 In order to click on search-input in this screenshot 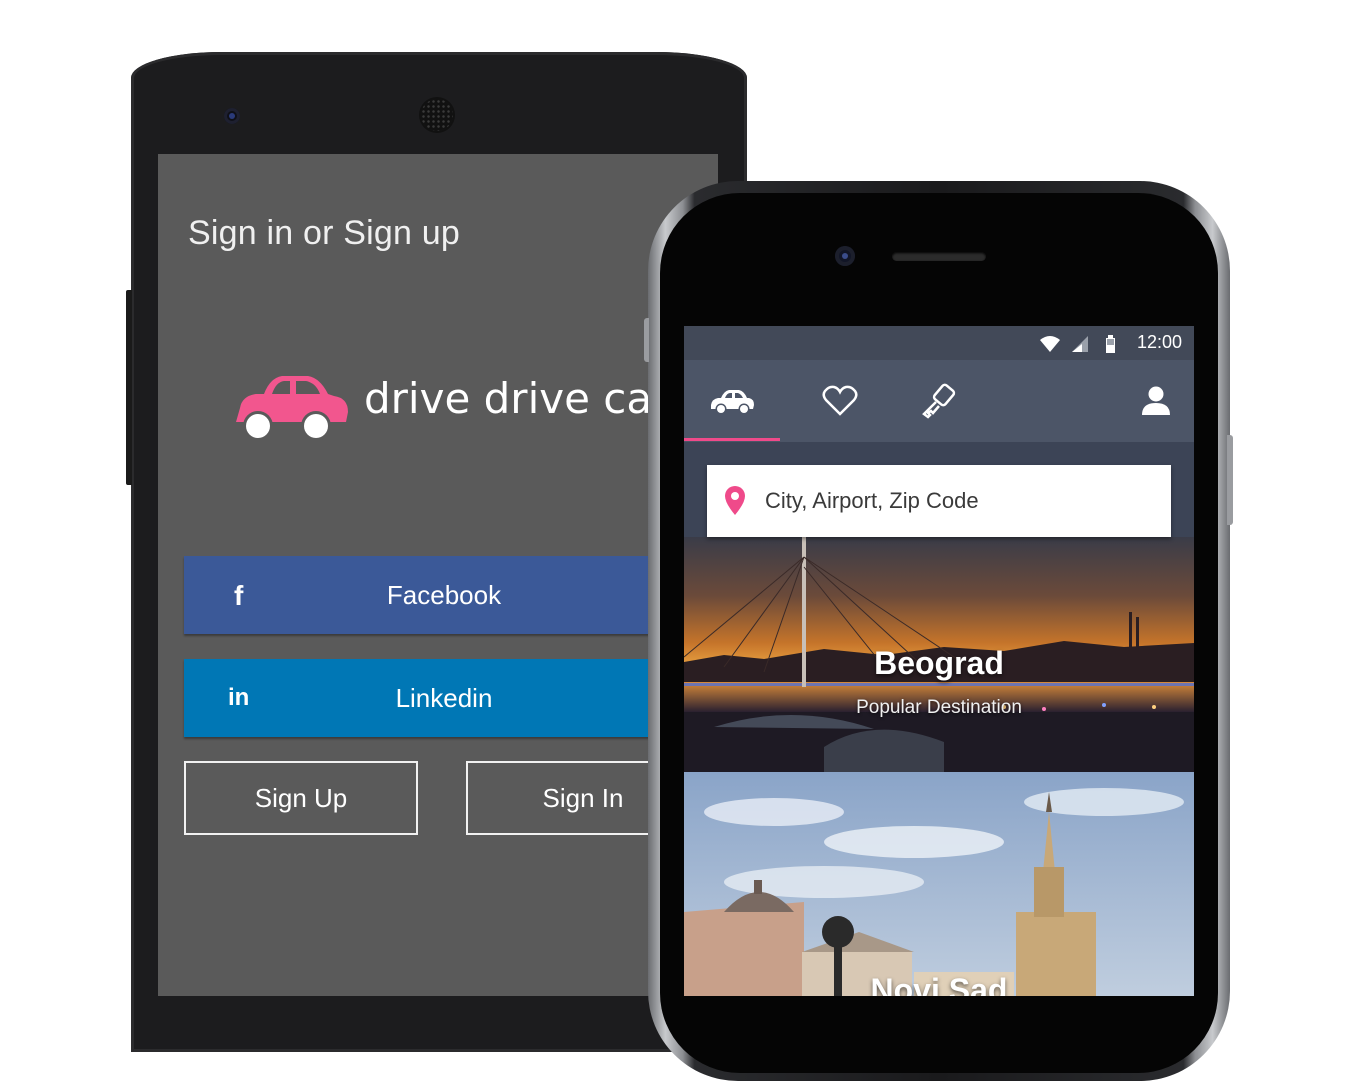, I will do `click(960, 501)`.